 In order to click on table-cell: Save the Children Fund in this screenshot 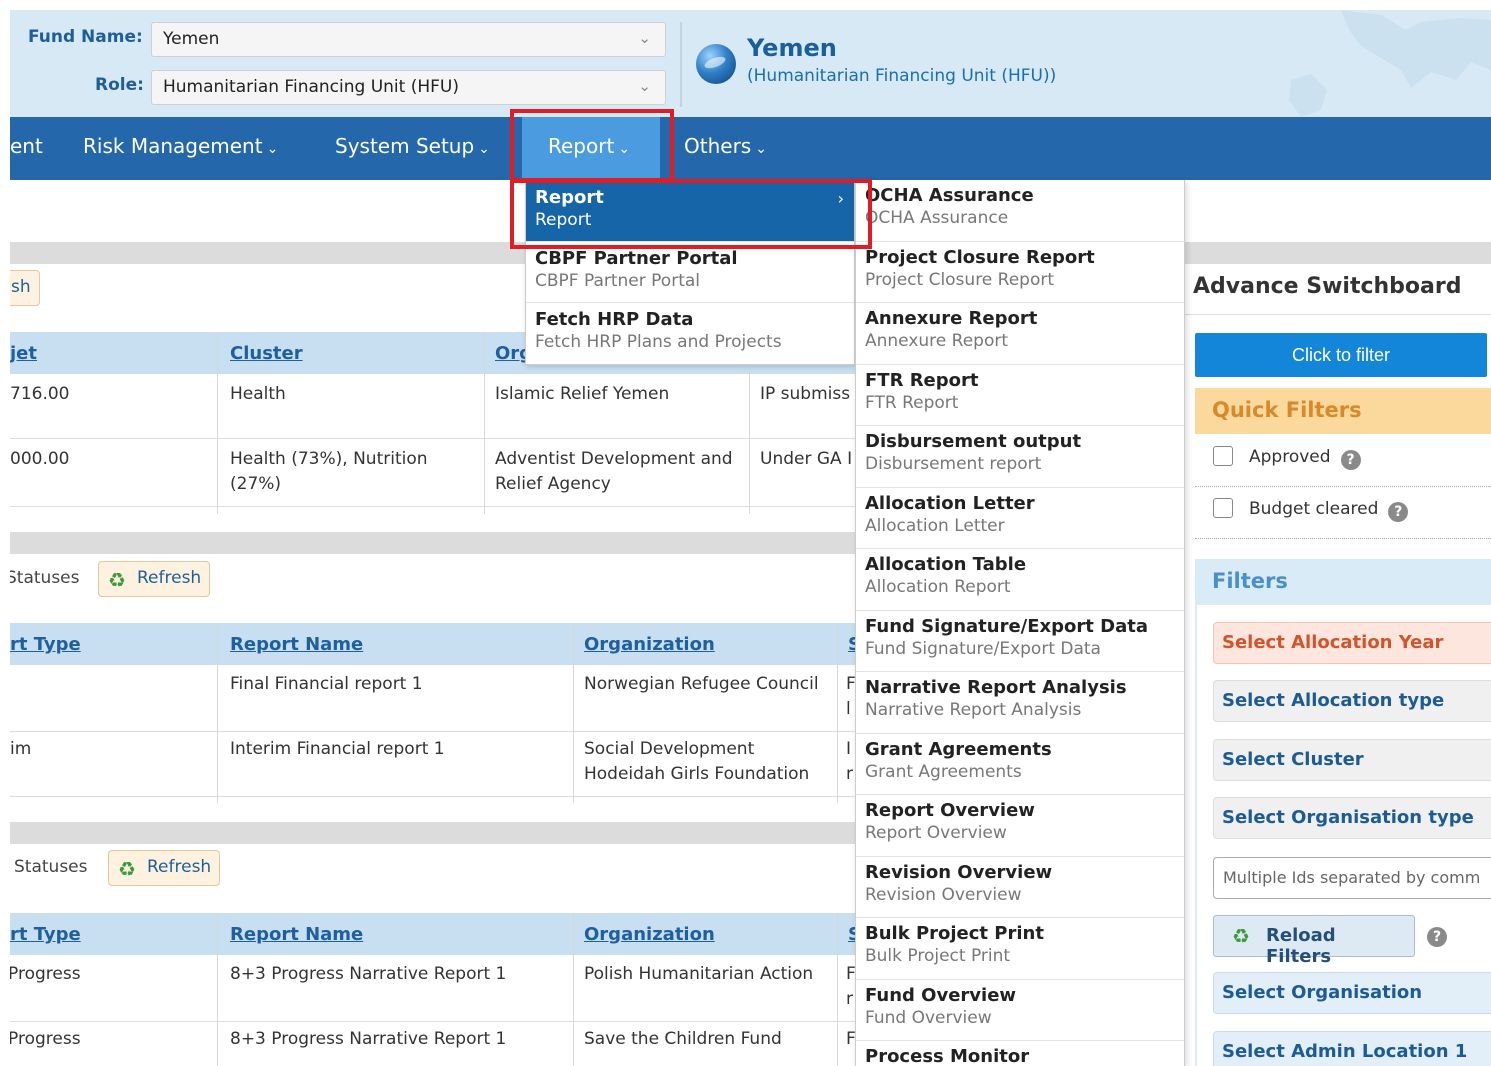, I will do `click(683, 1039)`.